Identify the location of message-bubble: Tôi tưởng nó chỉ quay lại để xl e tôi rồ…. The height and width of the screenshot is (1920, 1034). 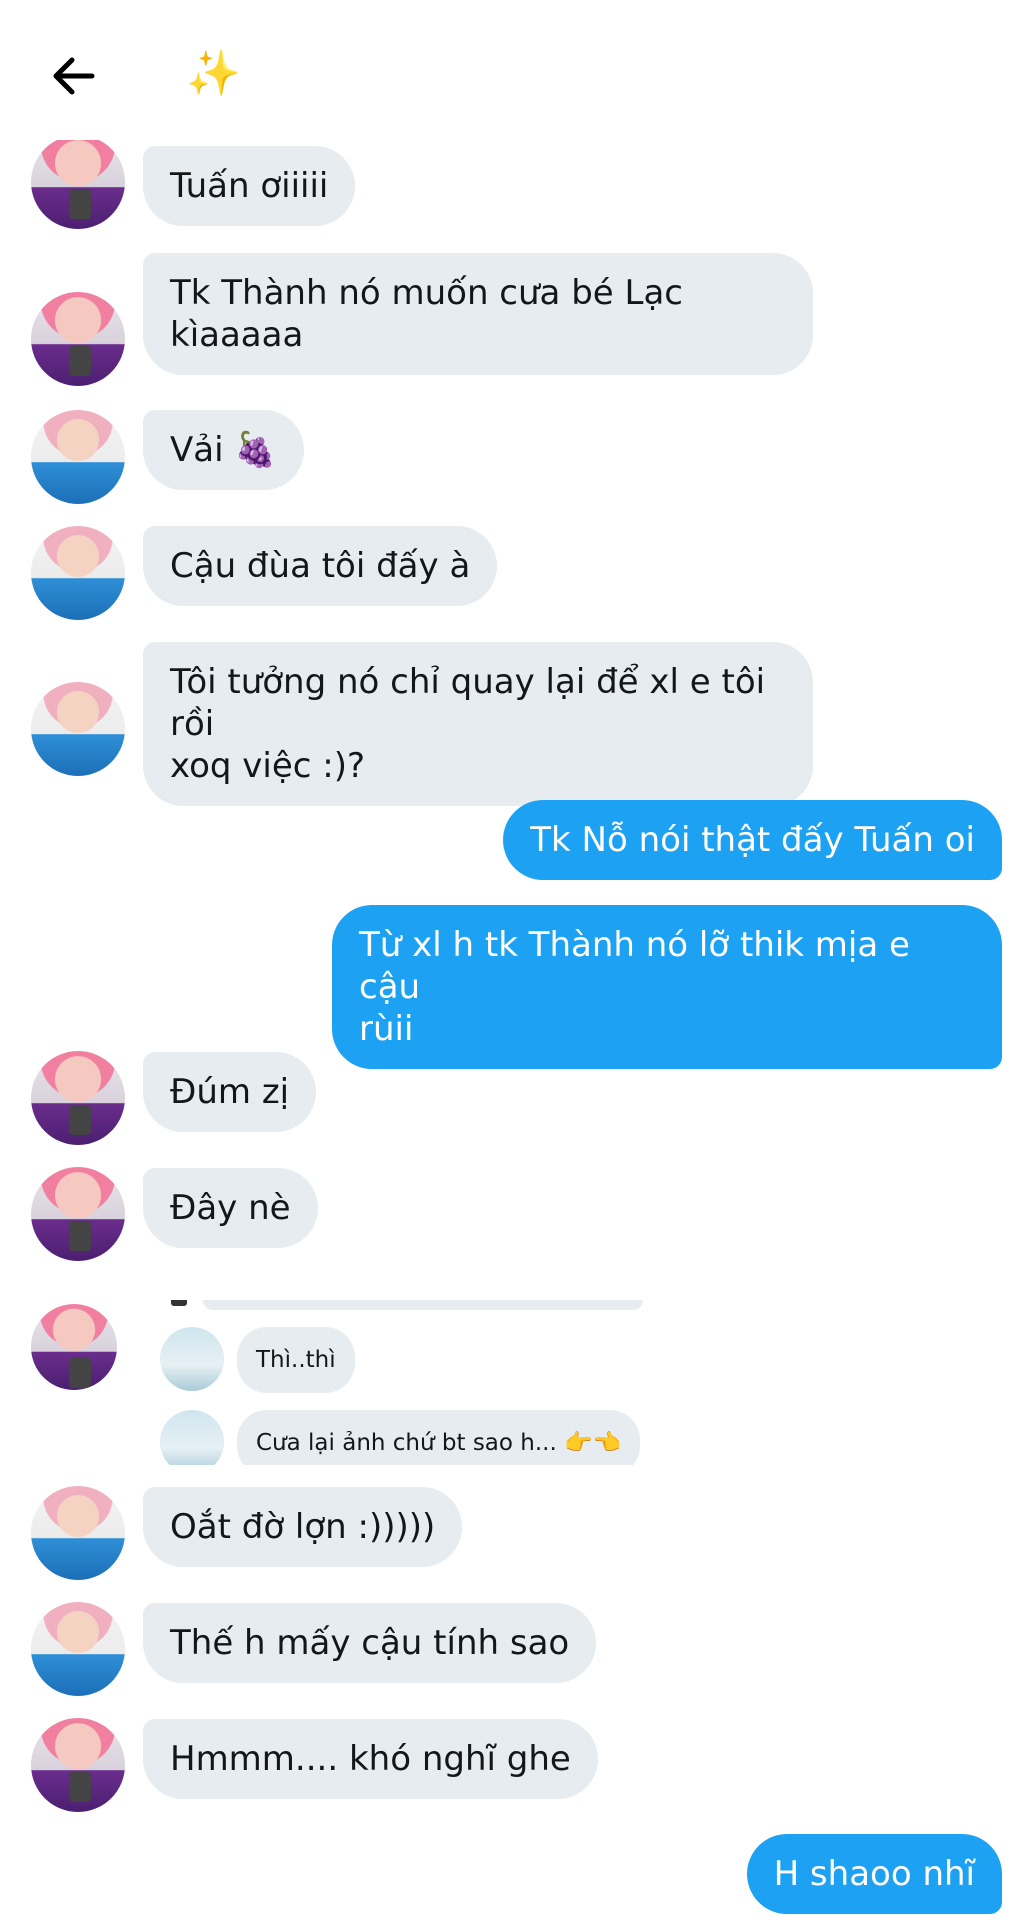
(478, 724).